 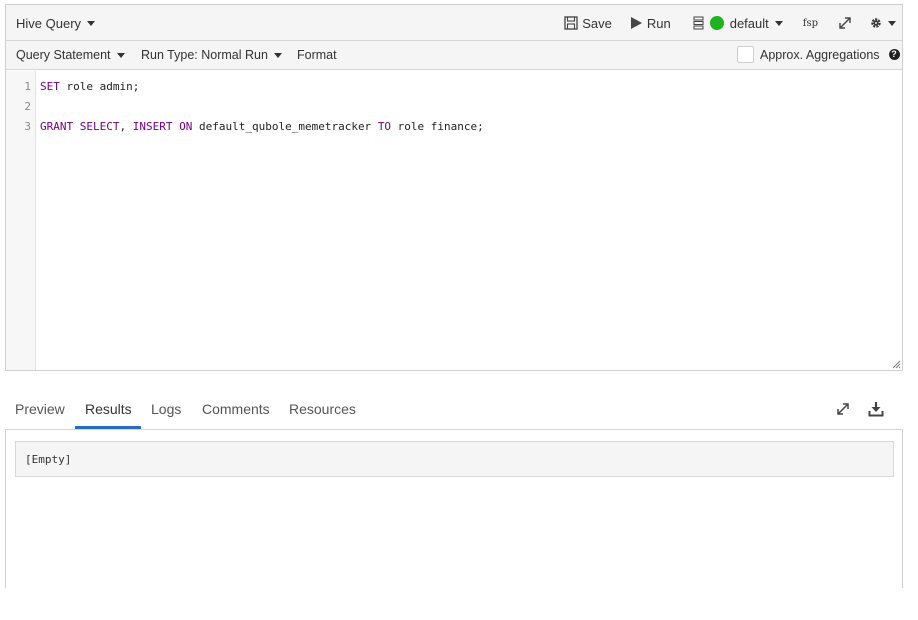 I want to click on tab-logs: Logs, so click(x=166, y=409).